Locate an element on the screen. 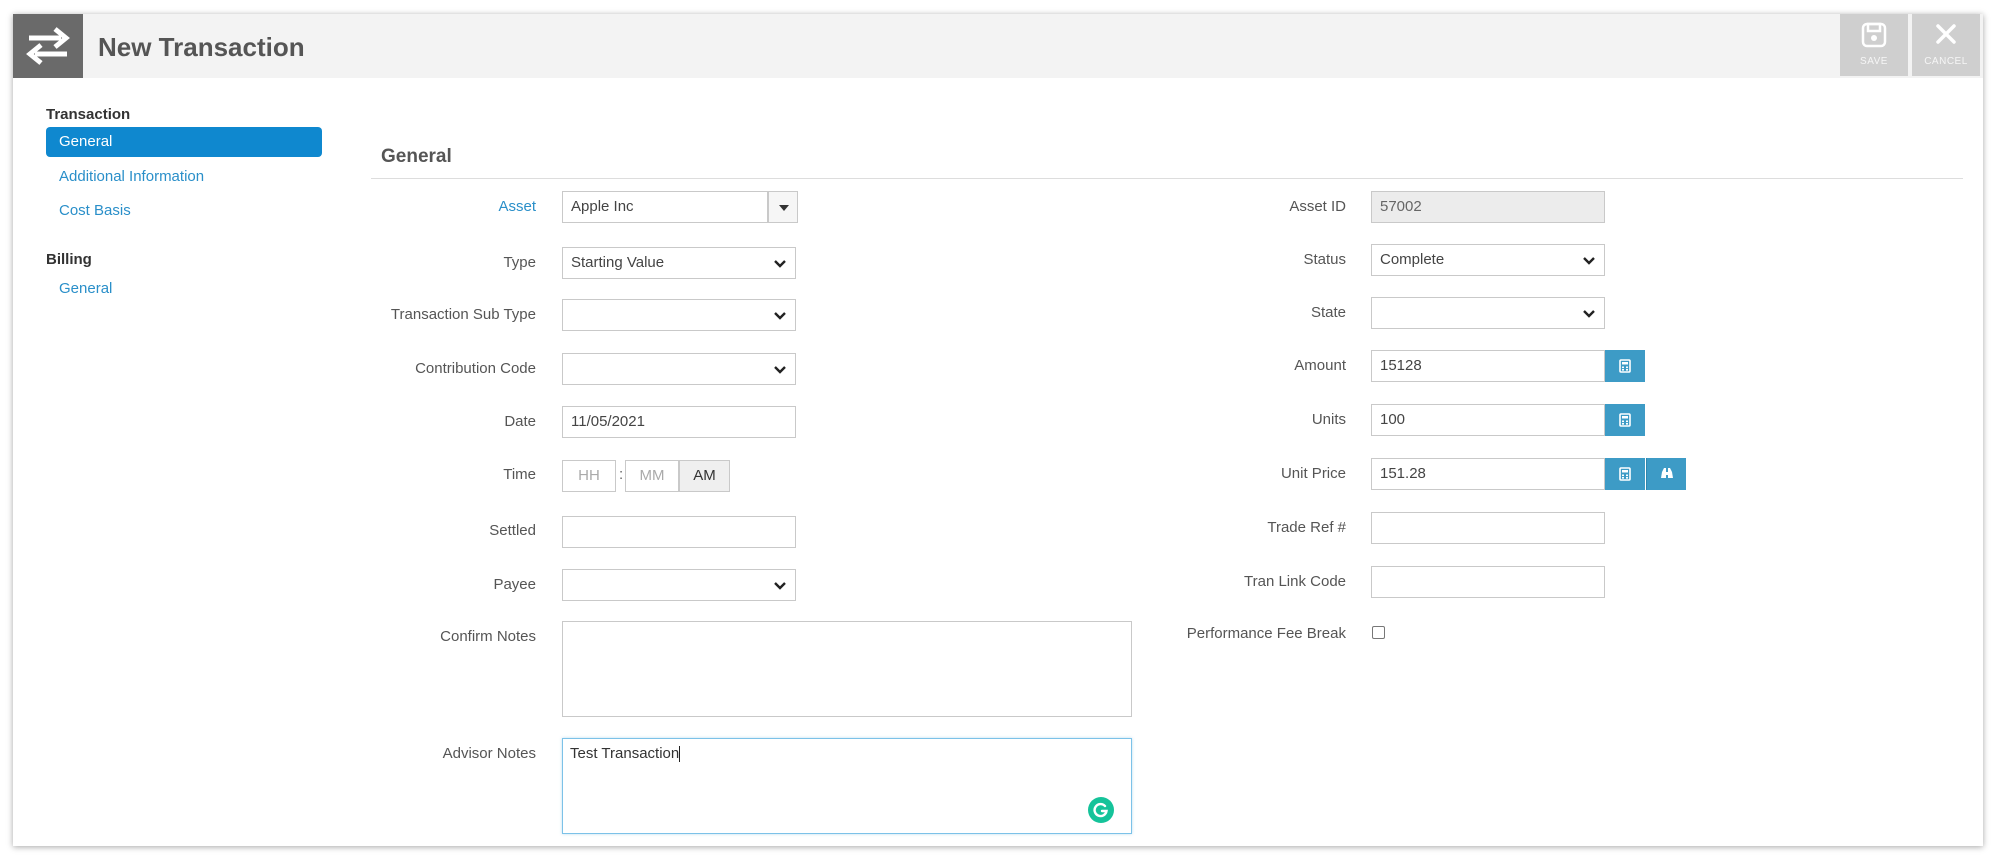 This screenshot has height=865, width=1999. units-label: Units is located at coordinates (1328, 419).